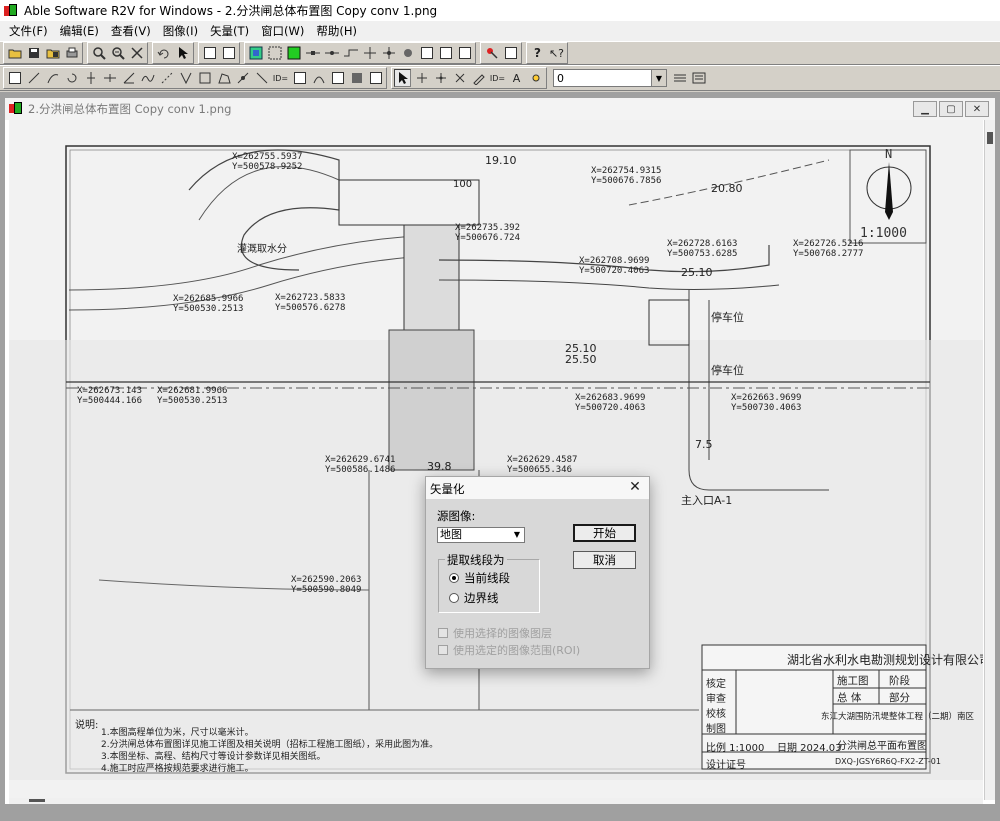 The height and width of the screenshot is (821, 1000). Describe the element at coordinates (479, 578) in the screenshot. I see `radio-current-line: 当前线段` at that location.